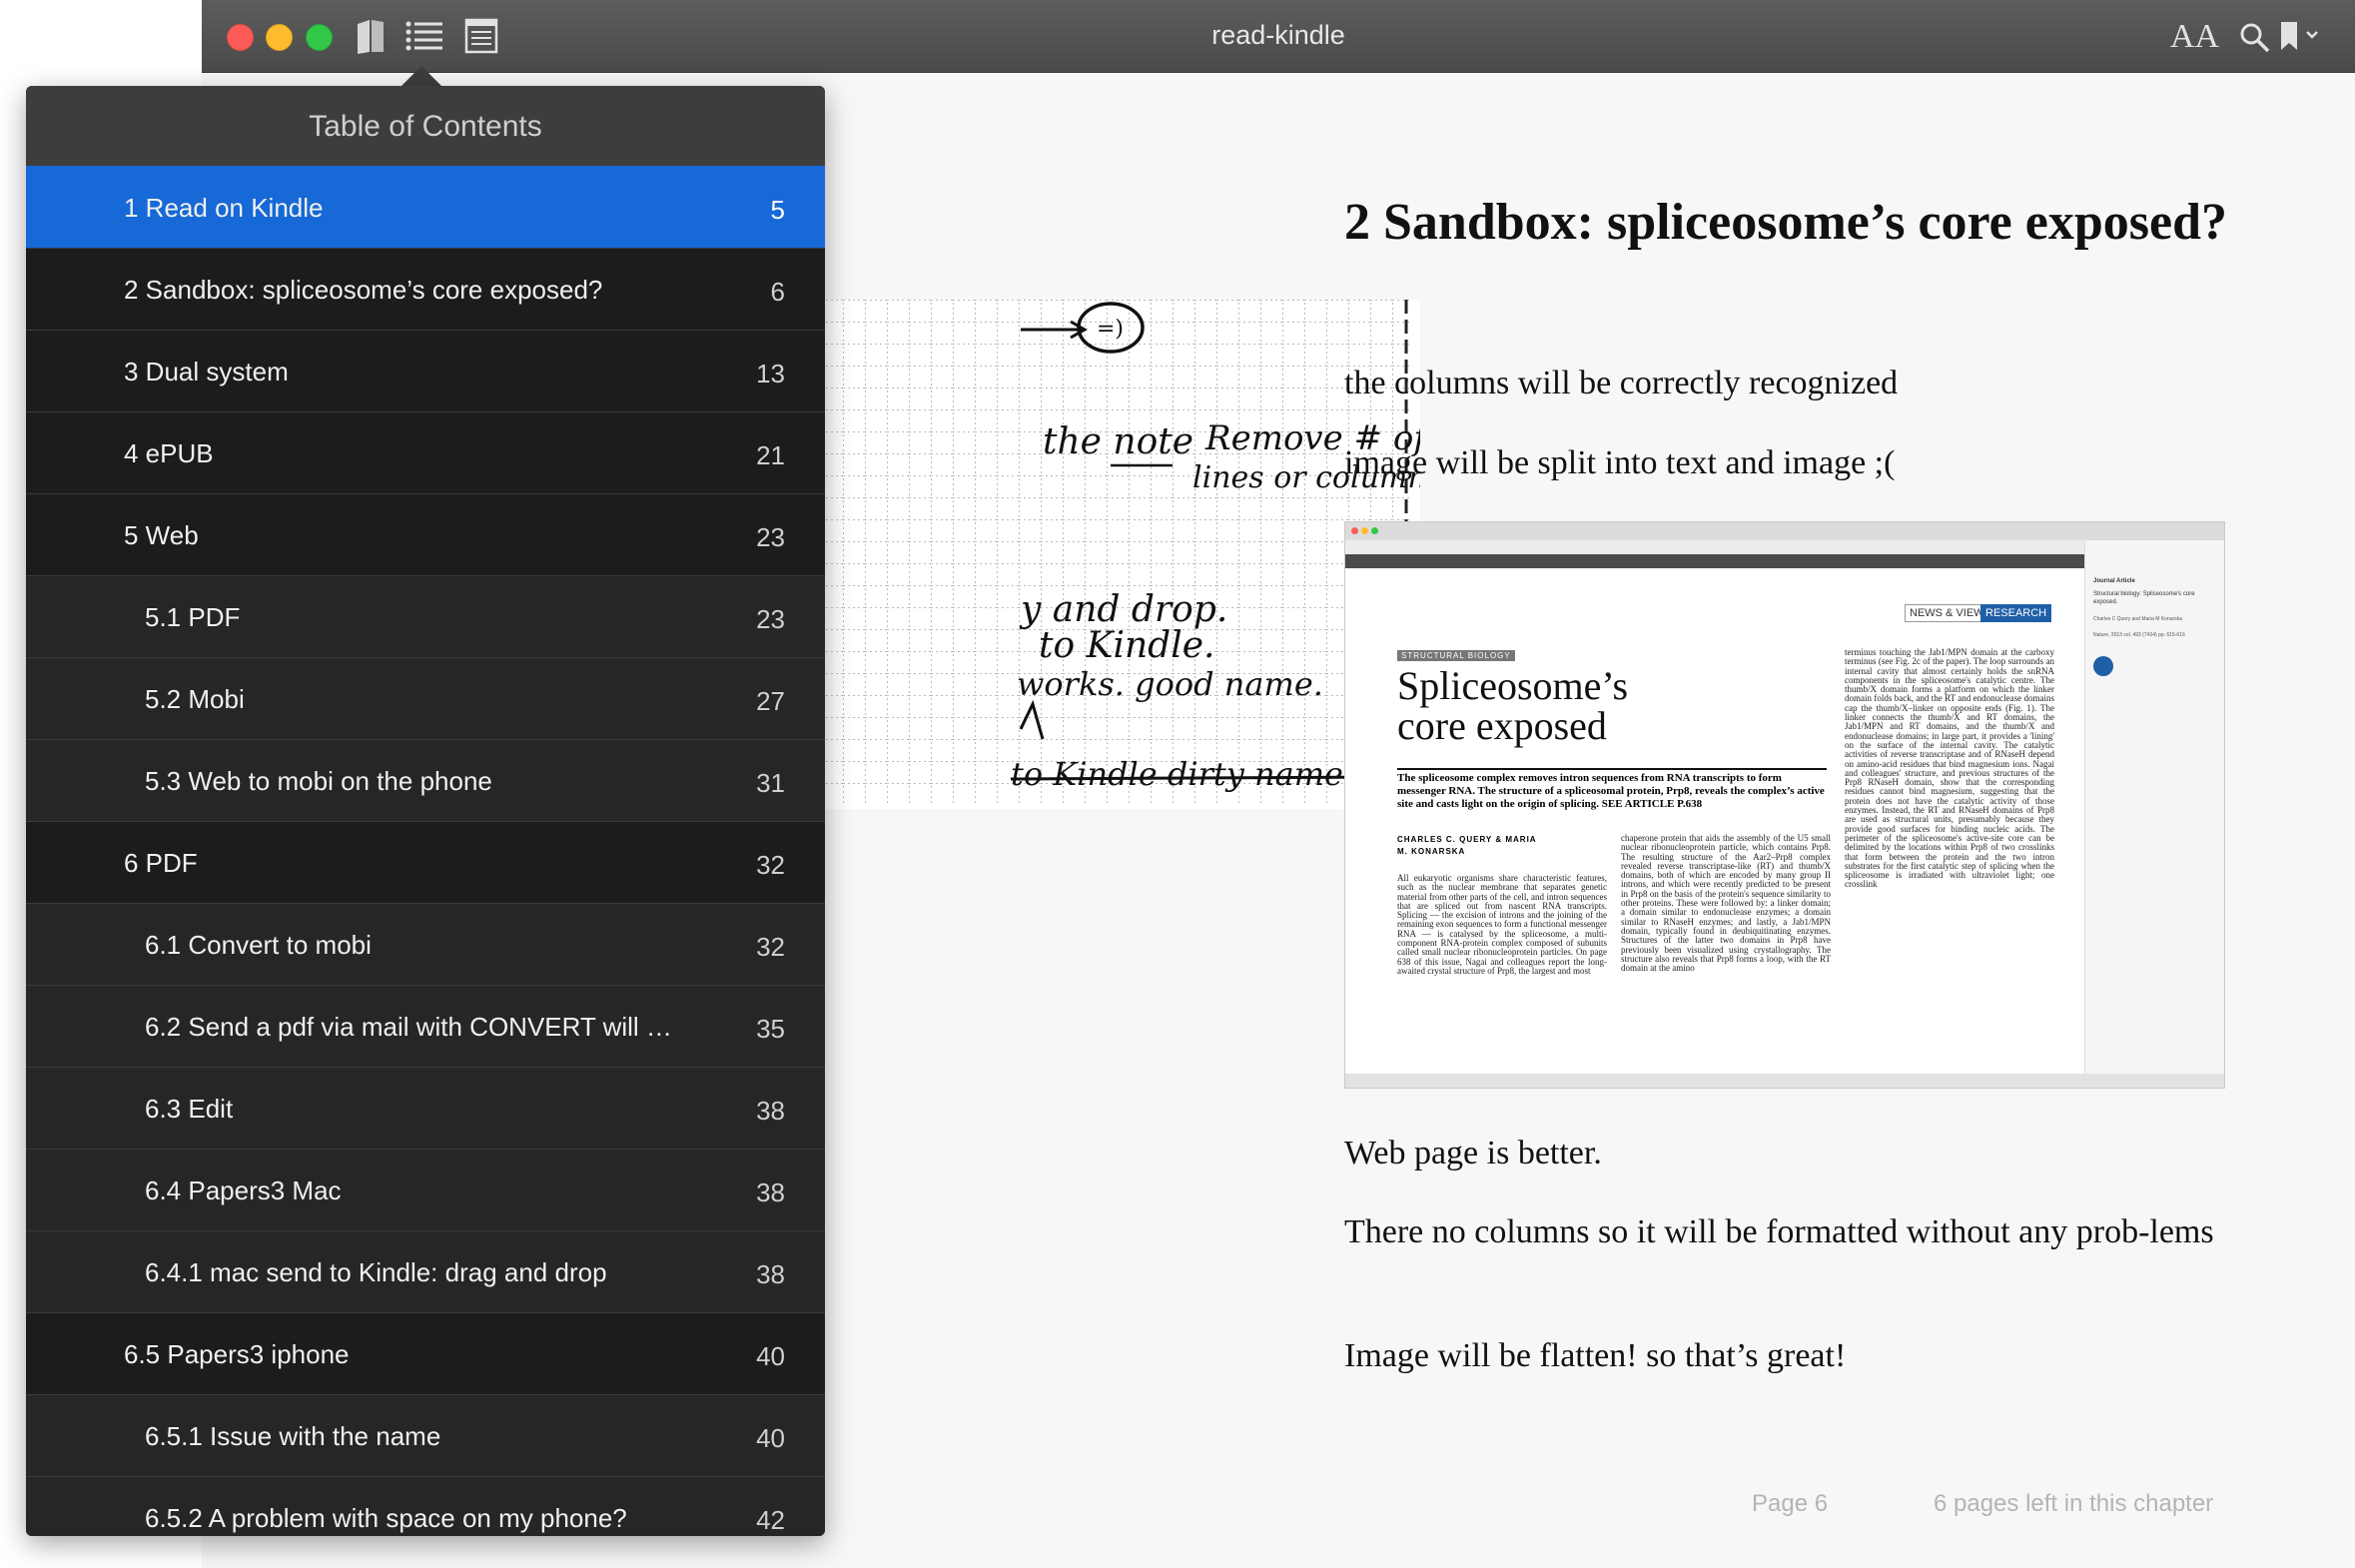 The height and width of the screenshot is (1568, 2355). What do you see at coordinates (161, 535) in the screenshot?
I see `toc-item-label: 5 Web` at bounding box center [161, 535].